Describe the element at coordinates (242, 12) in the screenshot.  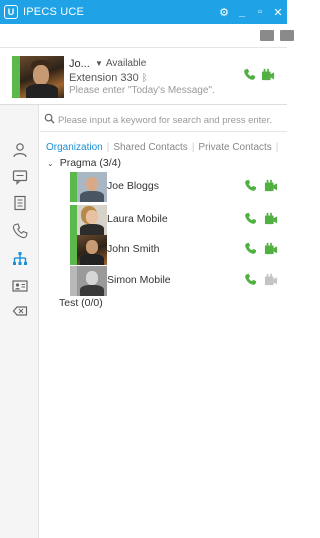
I see `minimize-button: _` at that location.